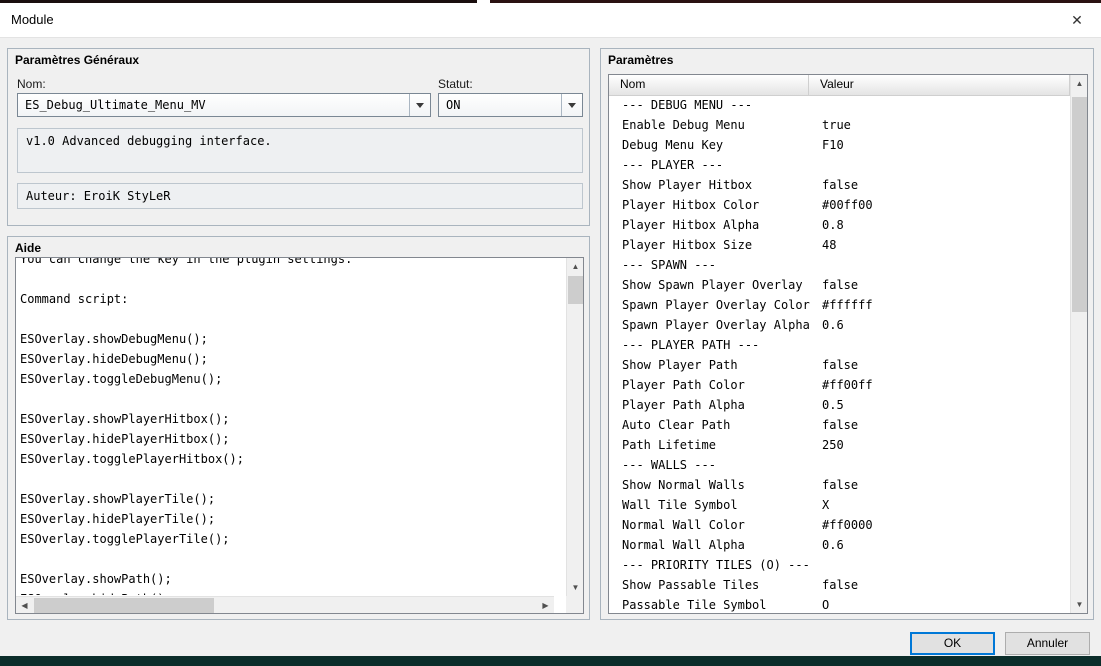  What do you see at coordinates (673, 145) in the screenshot?
I see `param-name-cell: Debug Menu Key` at bounding box center [673, 145].